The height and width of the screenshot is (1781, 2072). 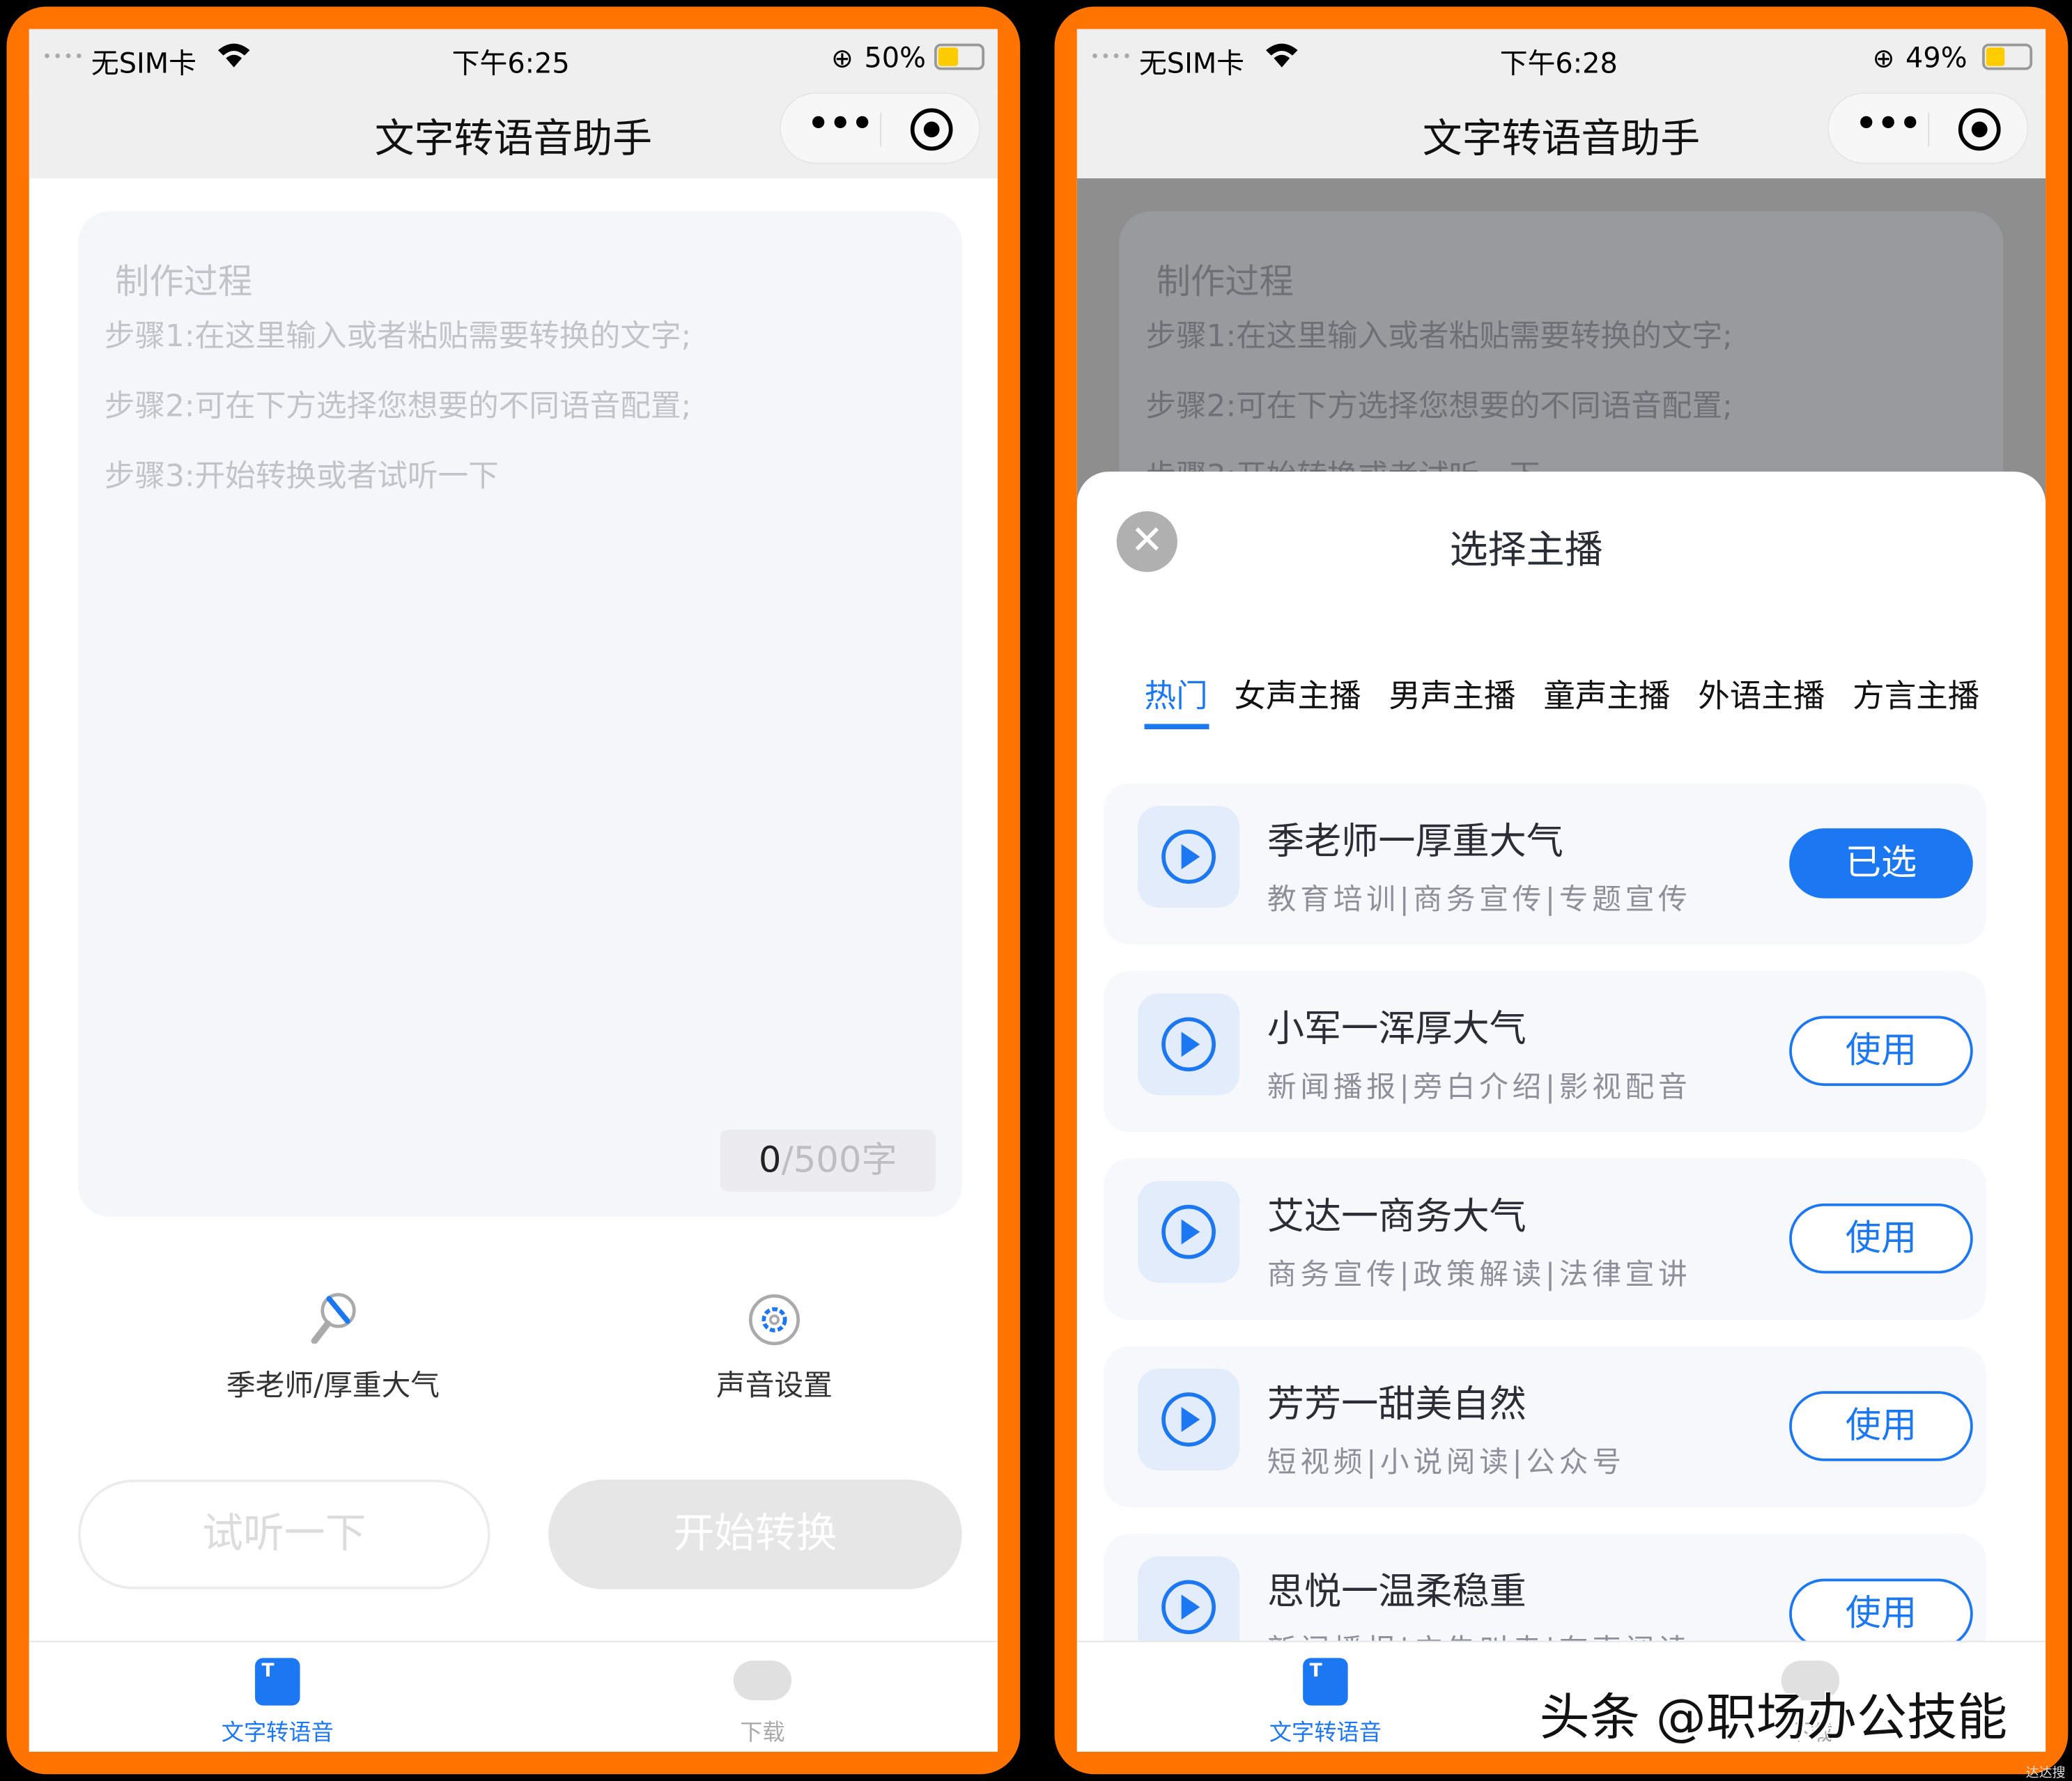 I want to click on time: 下午6:25, so click(x=510, y=63).